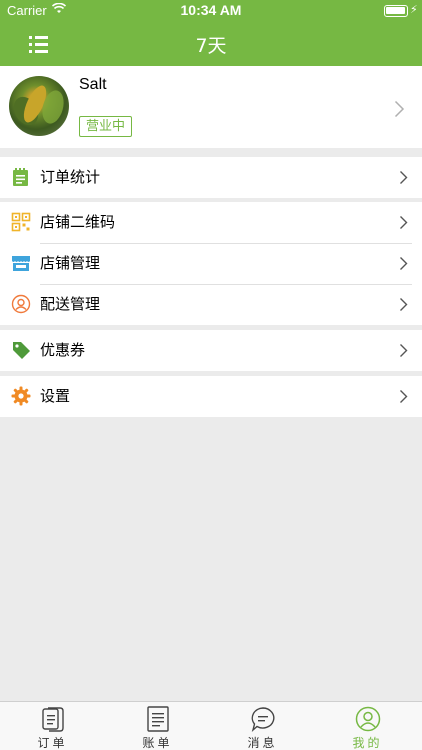 Image resolution: width=422 pixels, height=750 pixels. Describe the element at coordinates (157, 743) in the screenshot. I see `tab-label: 账单` at that location.